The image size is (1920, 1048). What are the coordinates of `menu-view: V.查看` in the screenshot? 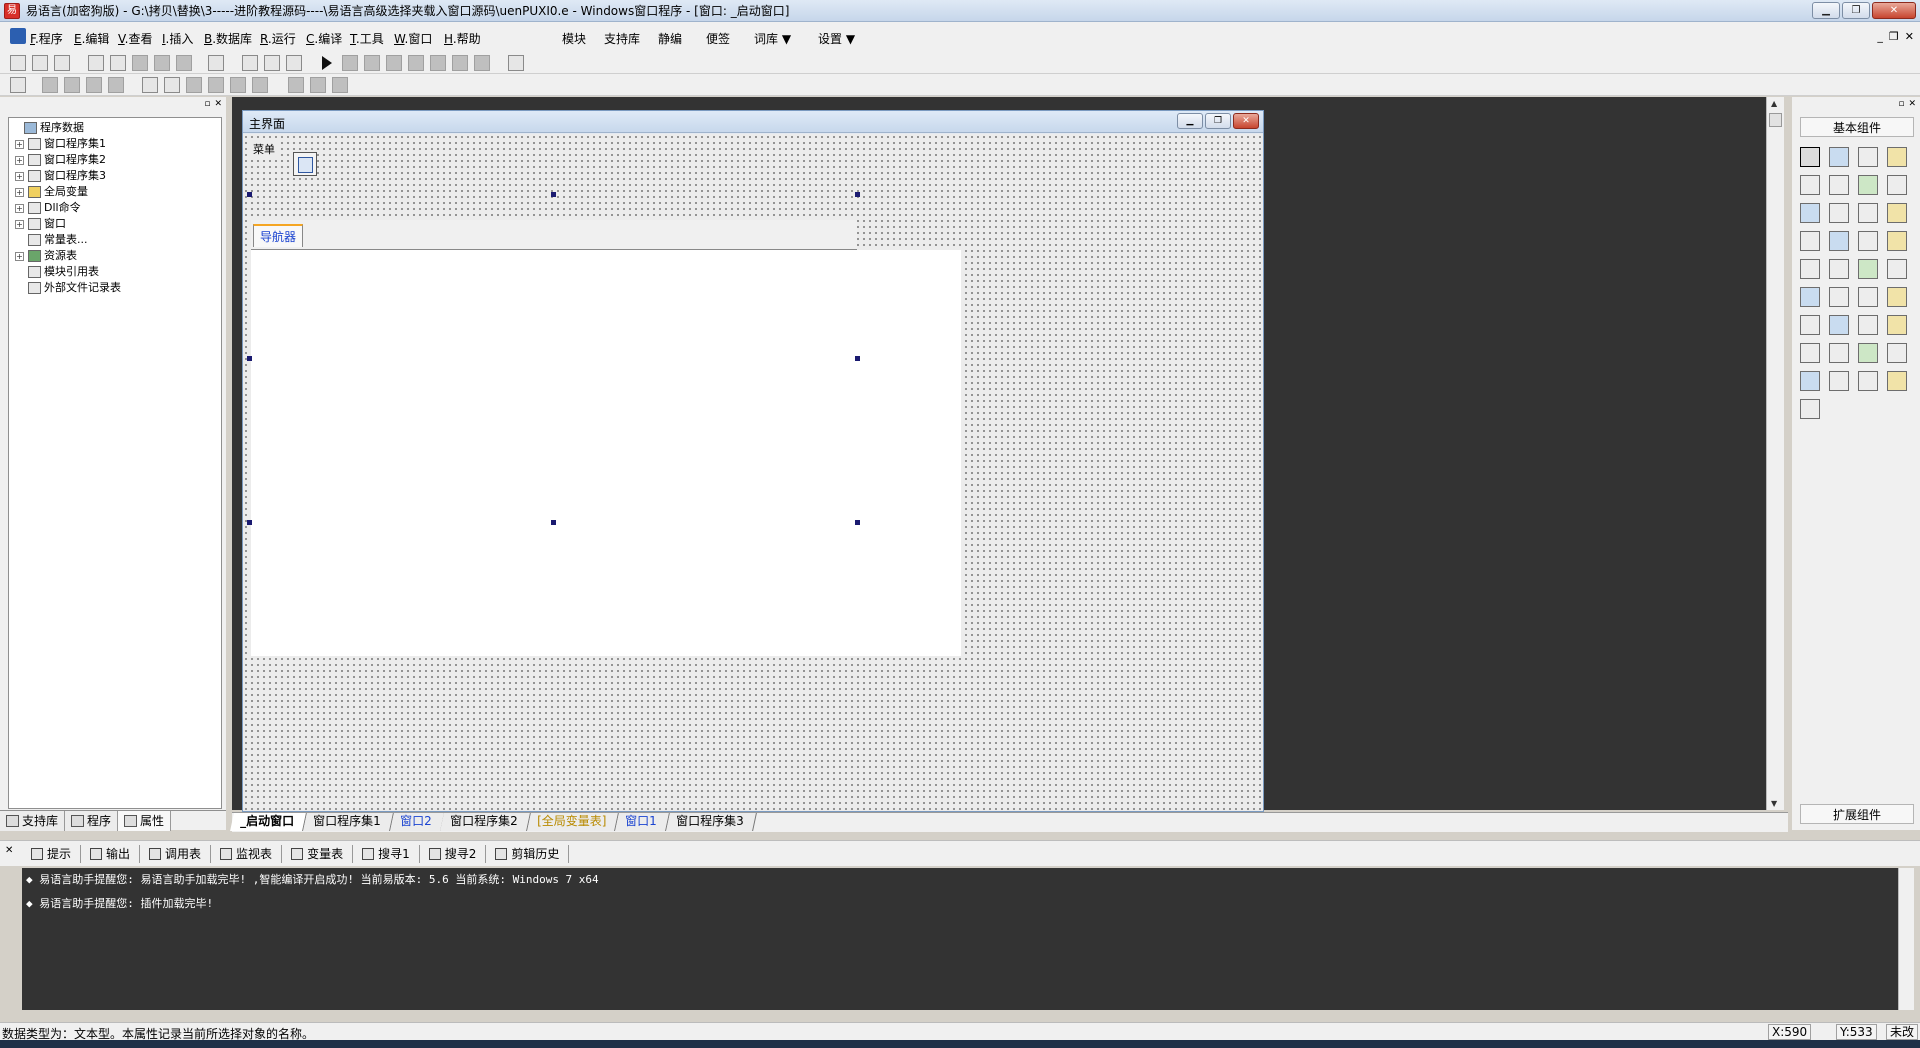 It's located at (135, 38).